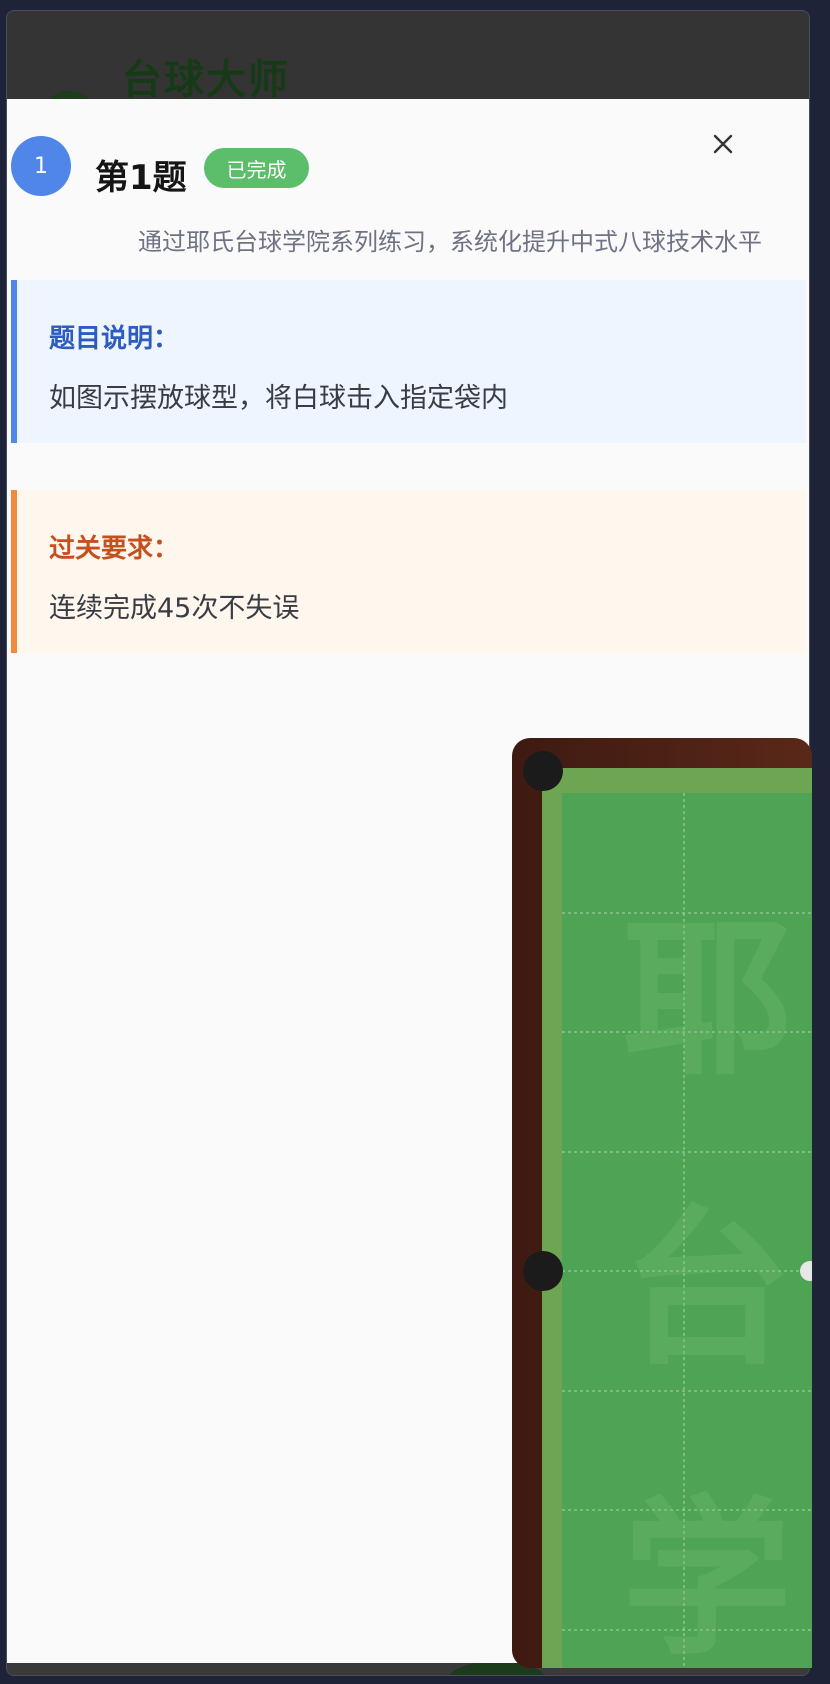 This screenshot has width=830, height=1684. Describe the element at coordinates (450, 242) in the screenshot. I see `question-subtitle: 通过耶氏台球学院系列练习，系统化提升中式八球技术水平` at that location.